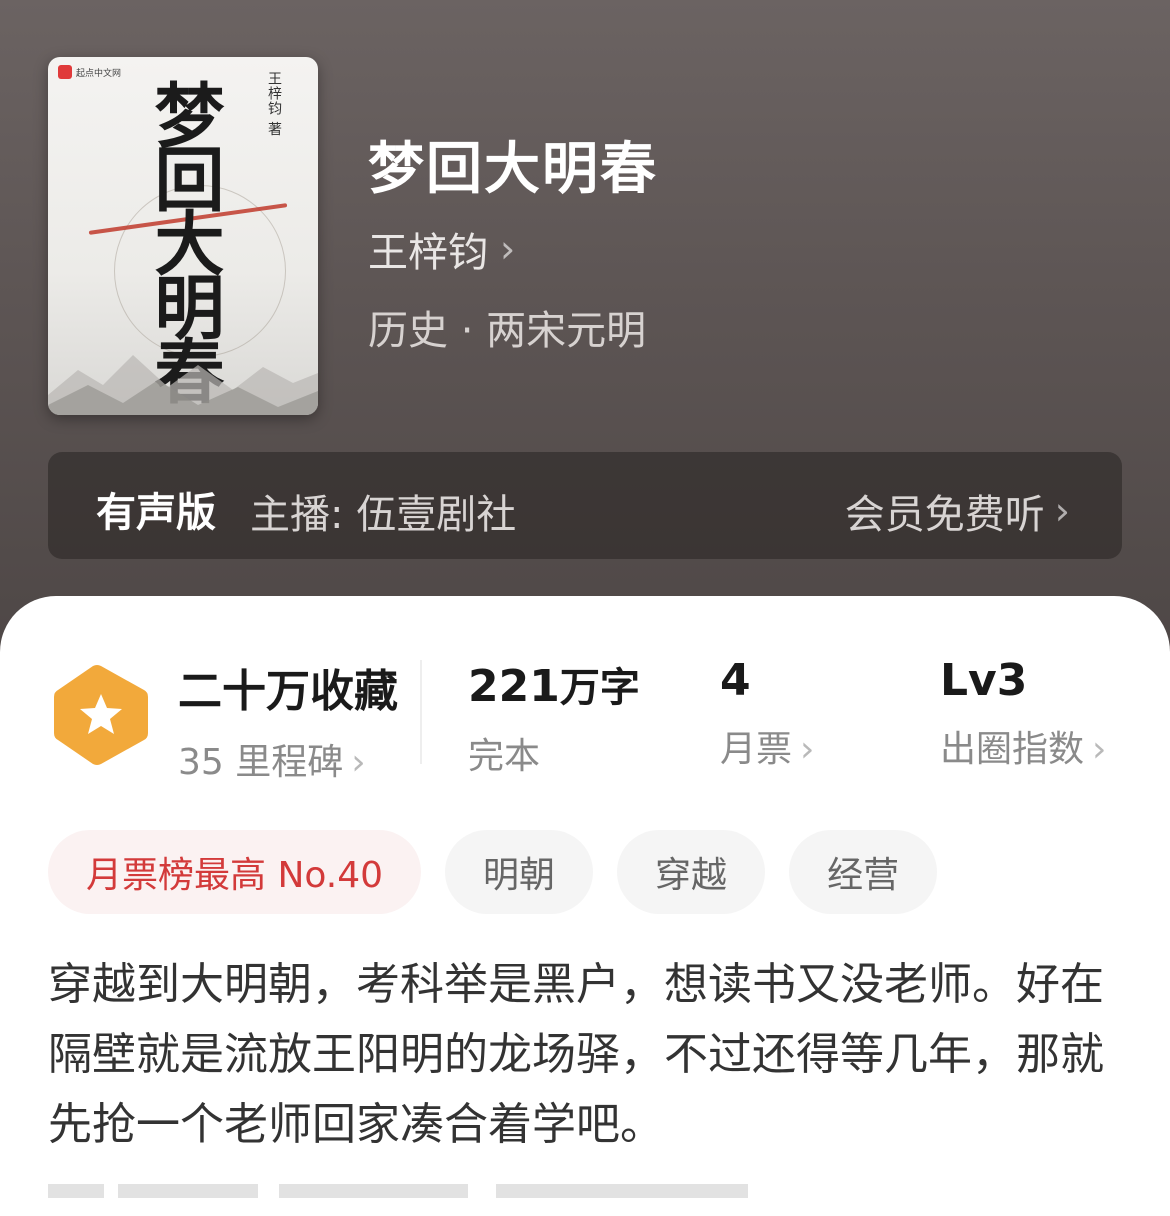  I want to click on word-count-stat: 221万字 完本, so click(554, 717).